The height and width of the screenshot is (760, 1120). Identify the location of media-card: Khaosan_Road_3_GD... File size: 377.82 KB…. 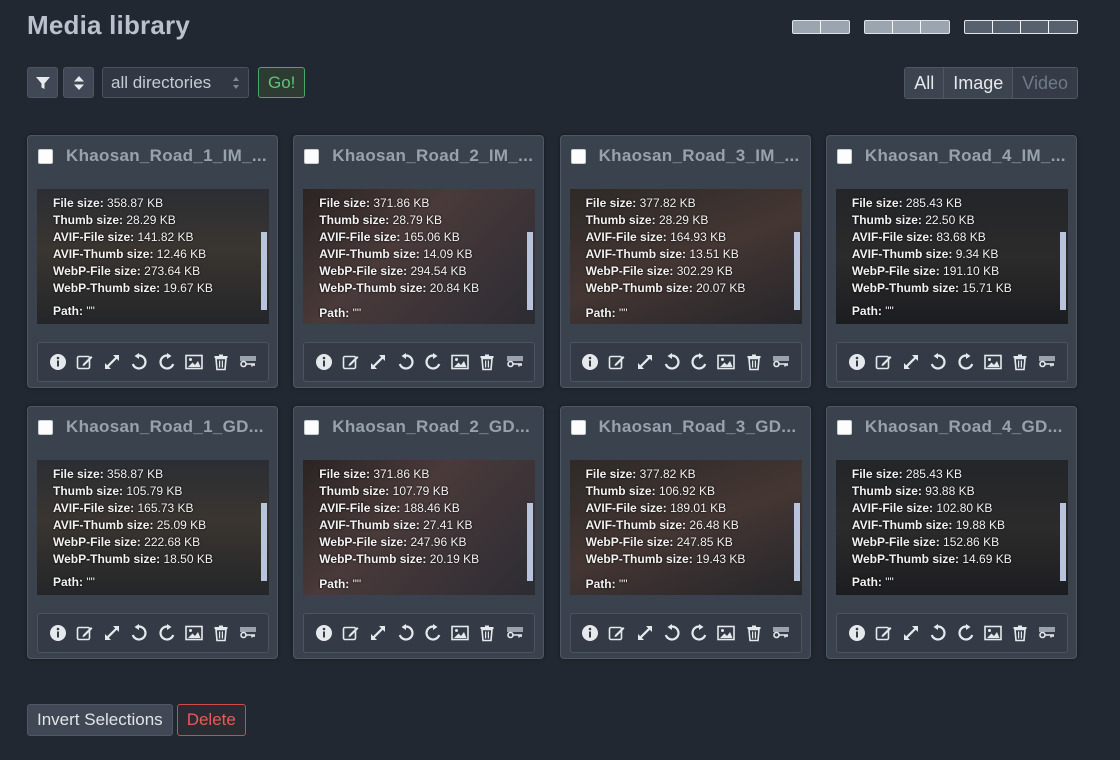
(685, 532).